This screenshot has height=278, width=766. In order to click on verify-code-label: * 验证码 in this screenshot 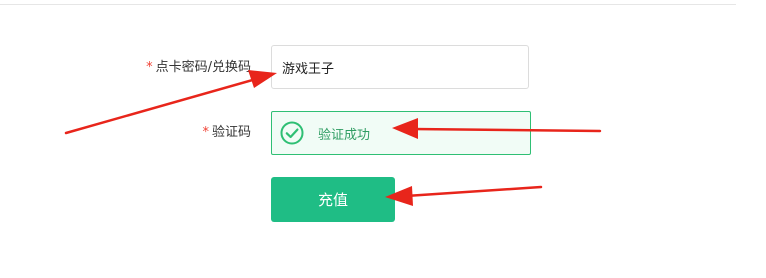, I will do `click(215, 133)`.